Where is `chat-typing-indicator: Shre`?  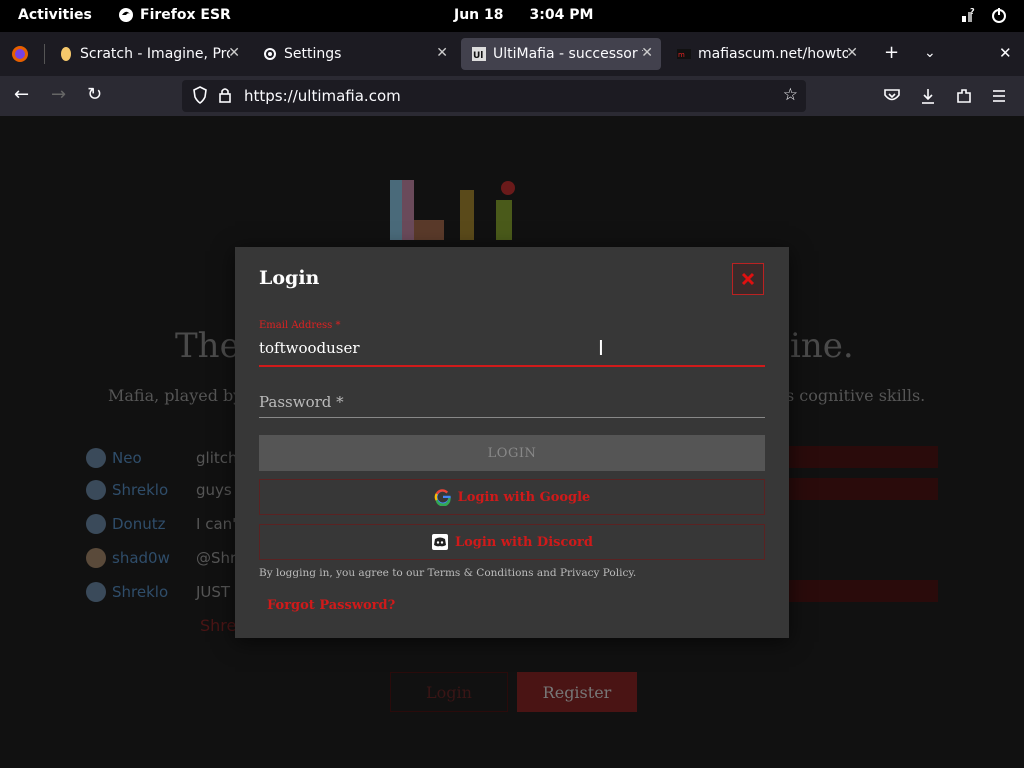
chat-typing-indicator: Shre is located at coordinates (218, 625).